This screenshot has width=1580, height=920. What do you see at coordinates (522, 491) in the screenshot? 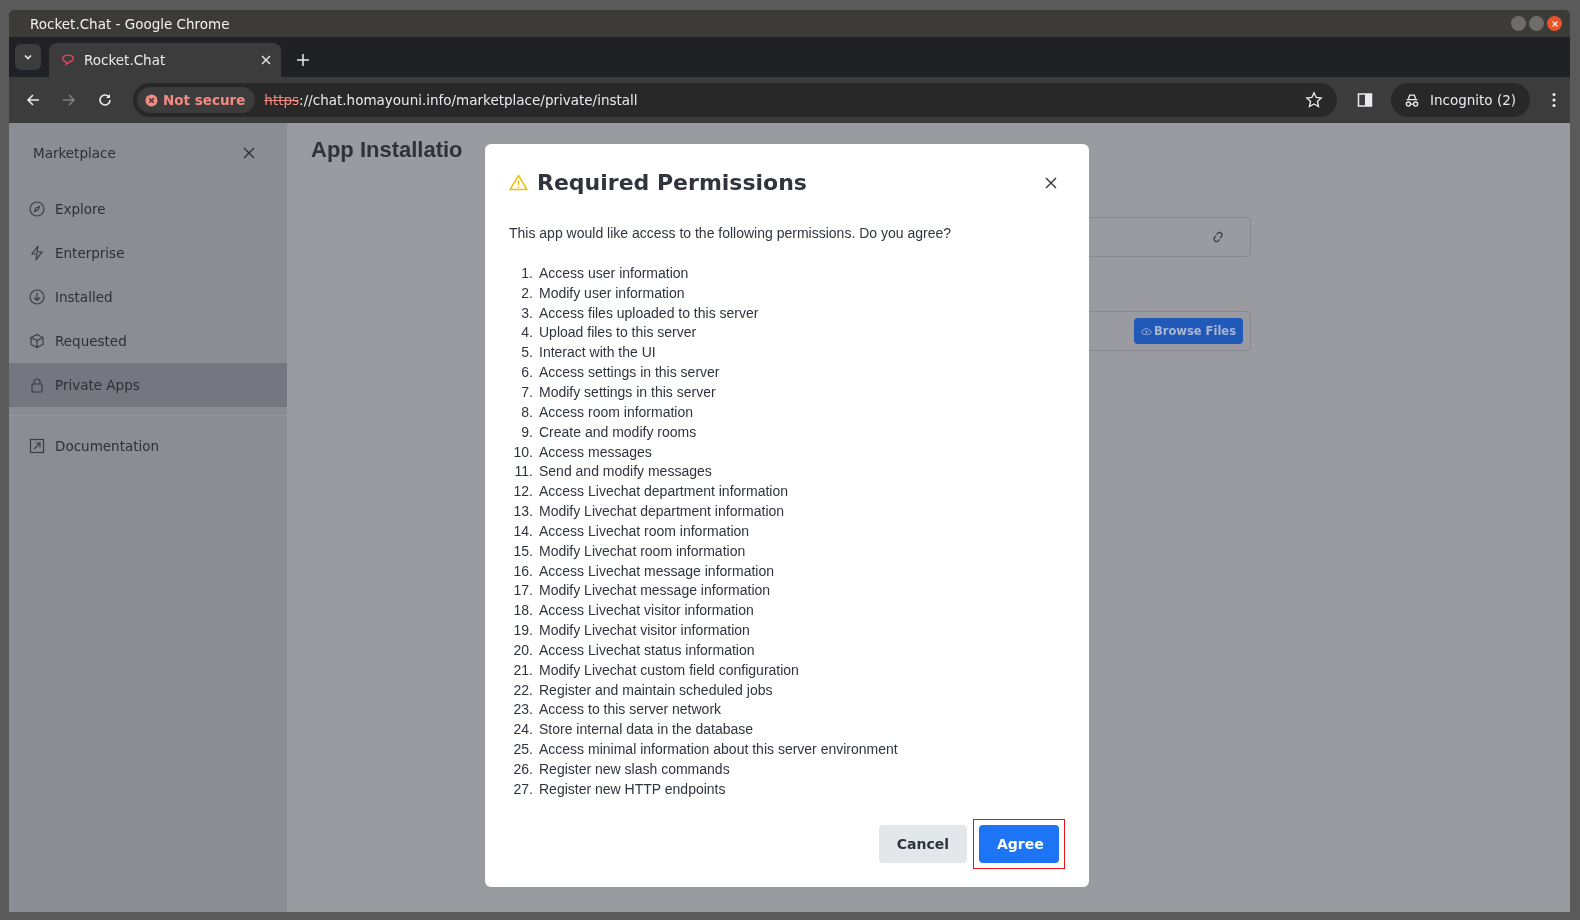
I see `list-number: 12.` at bounding box center [522, 491].